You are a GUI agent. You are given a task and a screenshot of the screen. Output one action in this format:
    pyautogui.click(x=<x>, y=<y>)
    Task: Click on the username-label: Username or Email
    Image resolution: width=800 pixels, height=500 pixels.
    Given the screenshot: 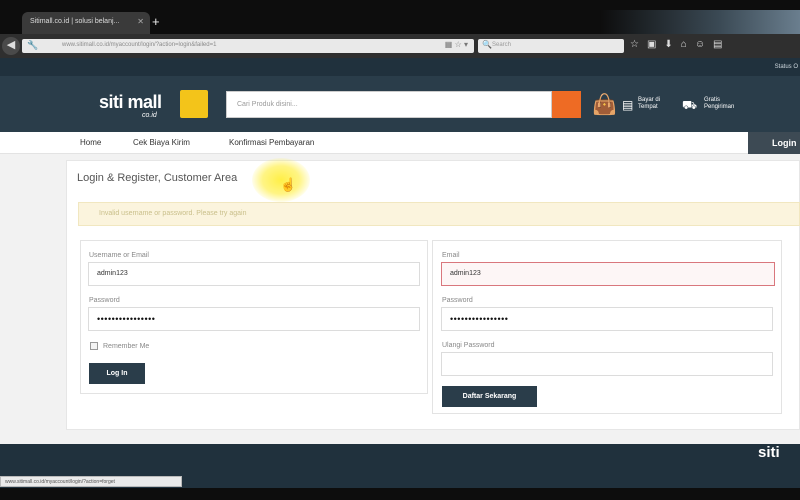 What is the action you would take?
    pyautogui.click(x=119, y=255)
    